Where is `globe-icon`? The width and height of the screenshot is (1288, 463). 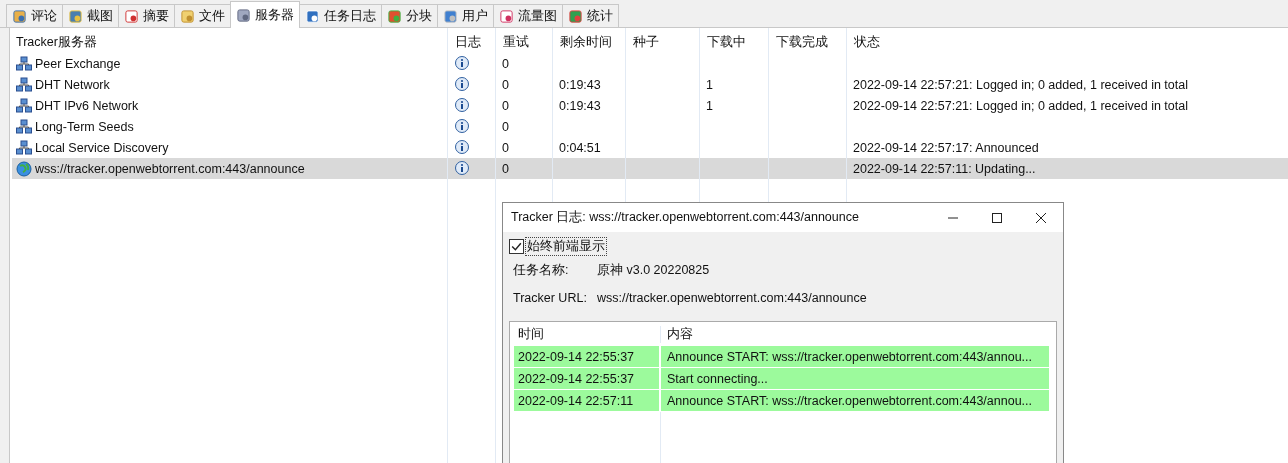
globe-icon is located at coordinates (24, 168).